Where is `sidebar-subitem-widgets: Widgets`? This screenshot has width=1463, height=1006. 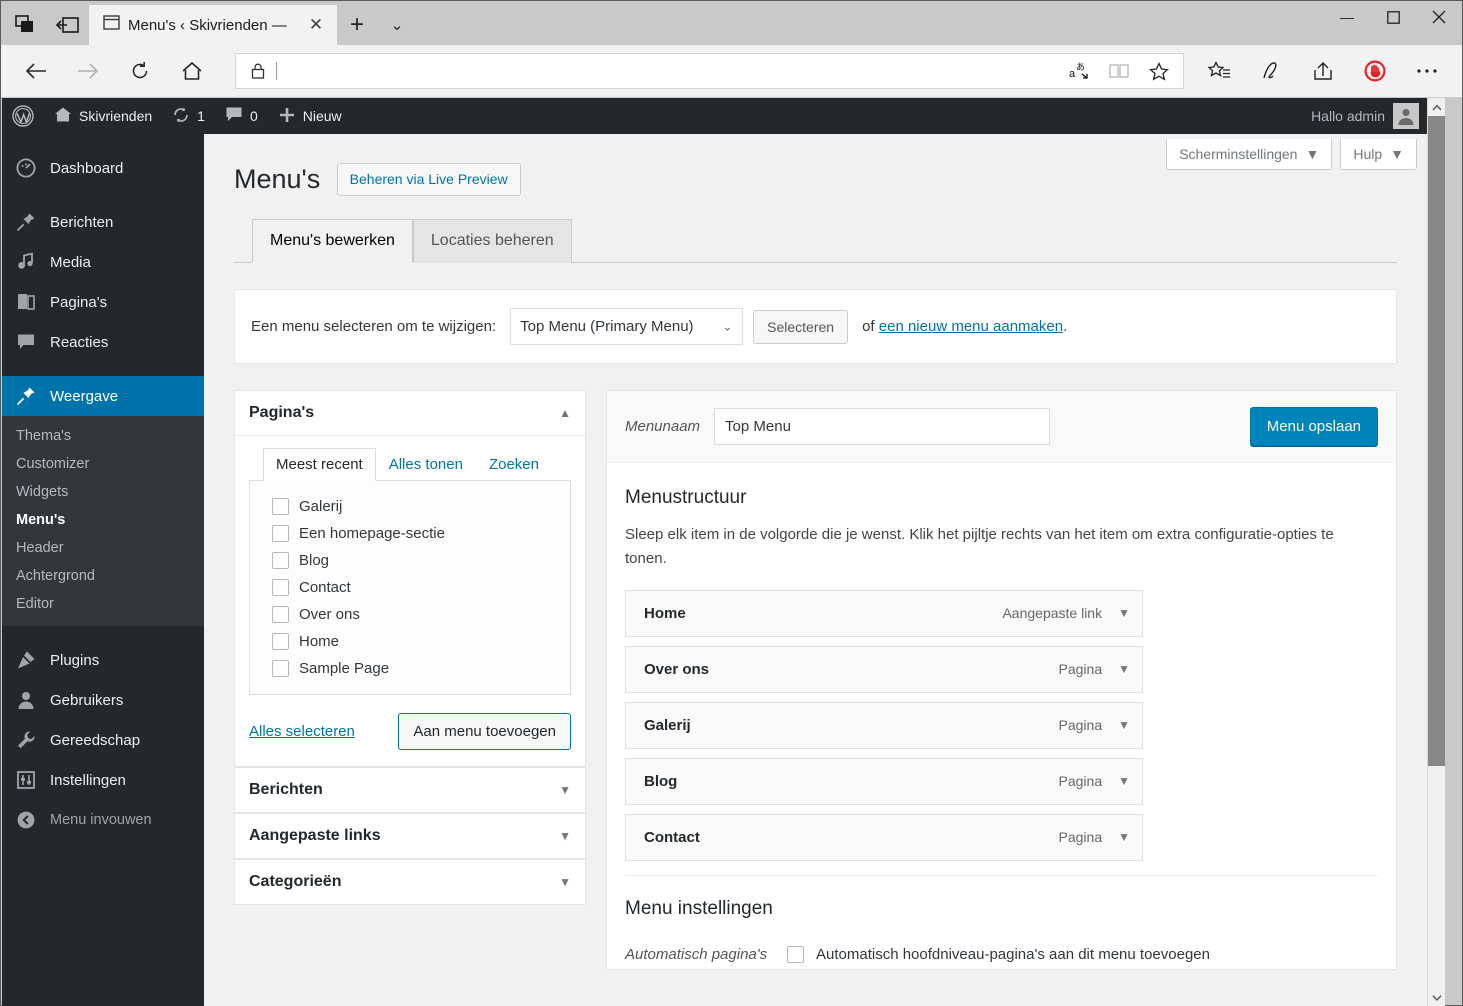
sidebar-subitem-widgets: Widgets is located at coordinates (103, 492).